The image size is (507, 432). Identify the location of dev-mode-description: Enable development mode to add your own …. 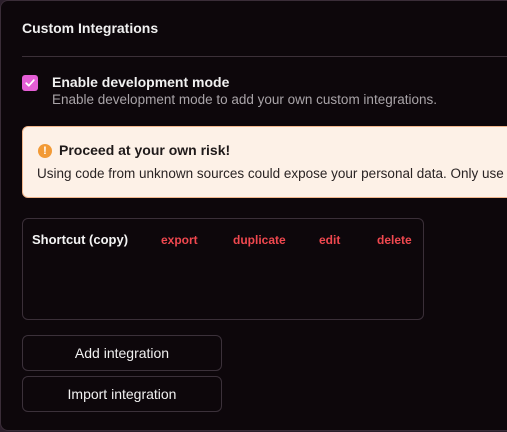
(244, 99).